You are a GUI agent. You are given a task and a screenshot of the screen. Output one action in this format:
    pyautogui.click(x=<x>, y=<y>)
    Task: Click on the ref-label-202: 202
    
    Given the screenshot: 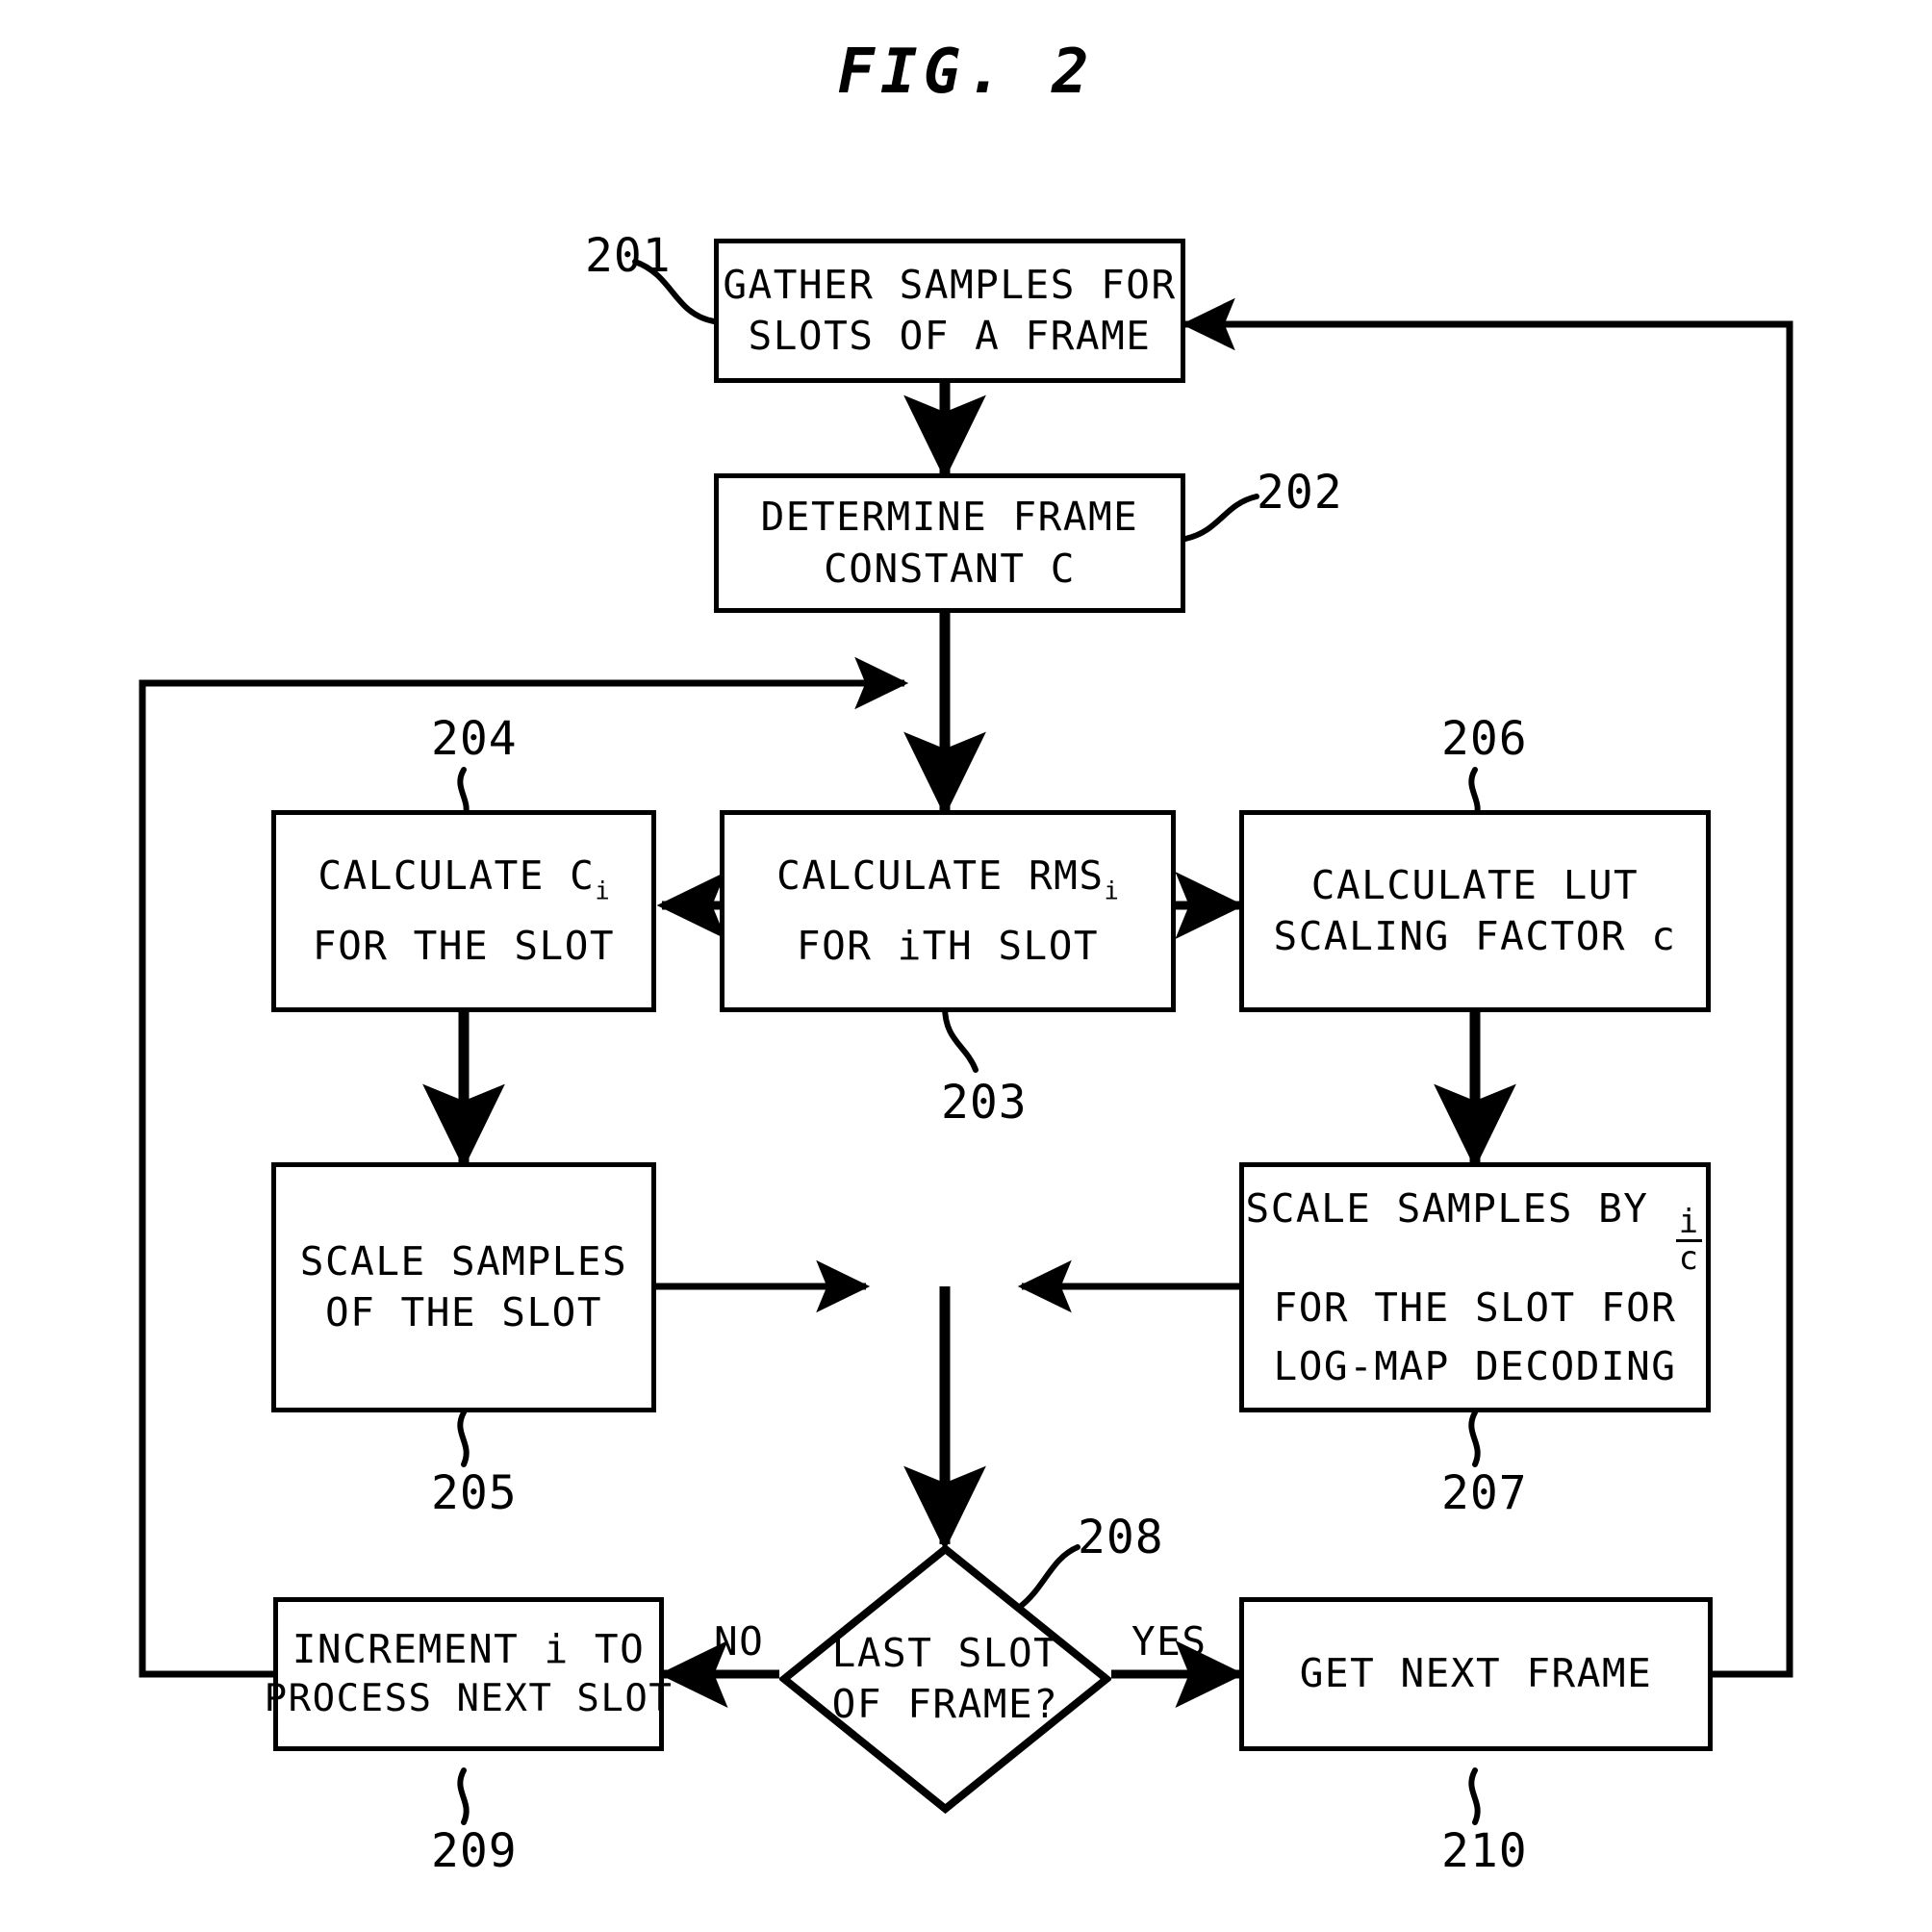 What is the action you would take?
    pyautogui.click(x=1300, y=493)
    